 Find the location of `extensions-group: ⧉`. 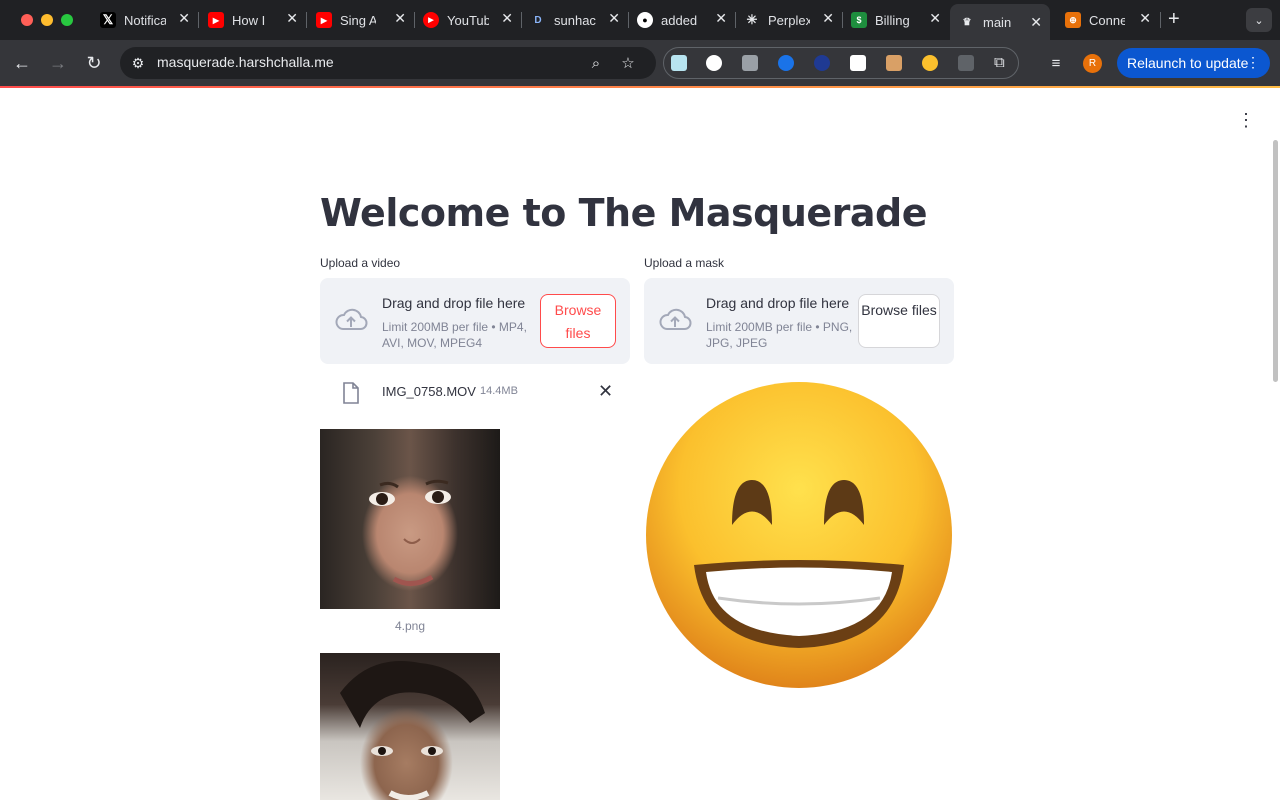

extensions-group: ⧉ is located at coordinates (841, 63).